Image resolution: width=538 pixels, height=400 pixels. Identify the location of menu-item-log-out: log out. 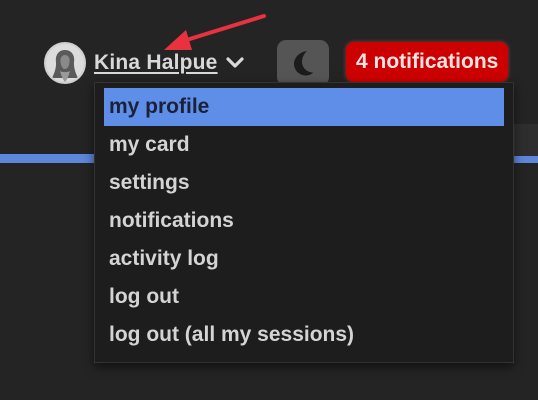
(304, 297).